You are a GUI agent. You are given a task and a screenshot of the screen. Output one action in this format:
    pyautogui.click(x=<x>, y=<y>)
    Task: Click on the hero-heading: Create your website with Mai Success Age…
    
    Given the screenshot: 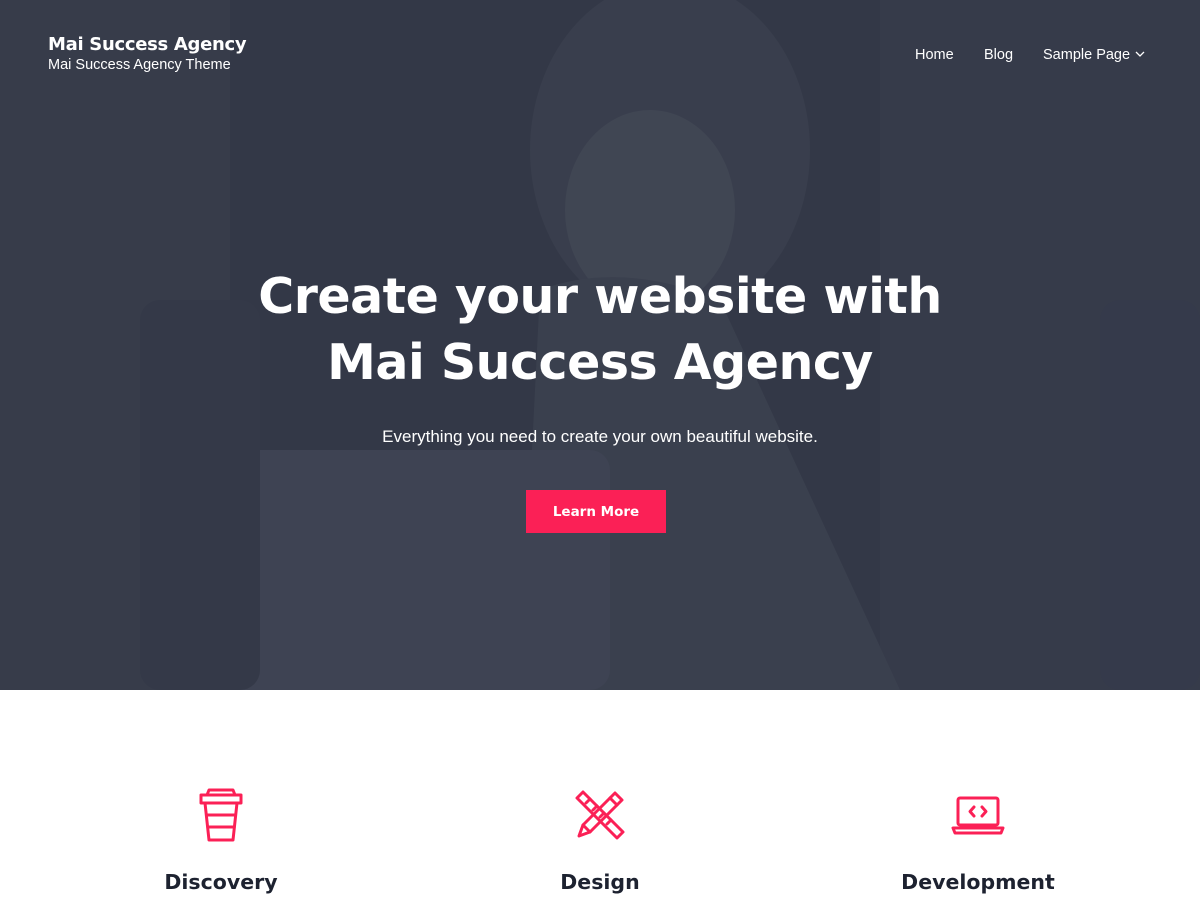 What is the action you would take?
    pyautogui.click(x=600, y=330)
    